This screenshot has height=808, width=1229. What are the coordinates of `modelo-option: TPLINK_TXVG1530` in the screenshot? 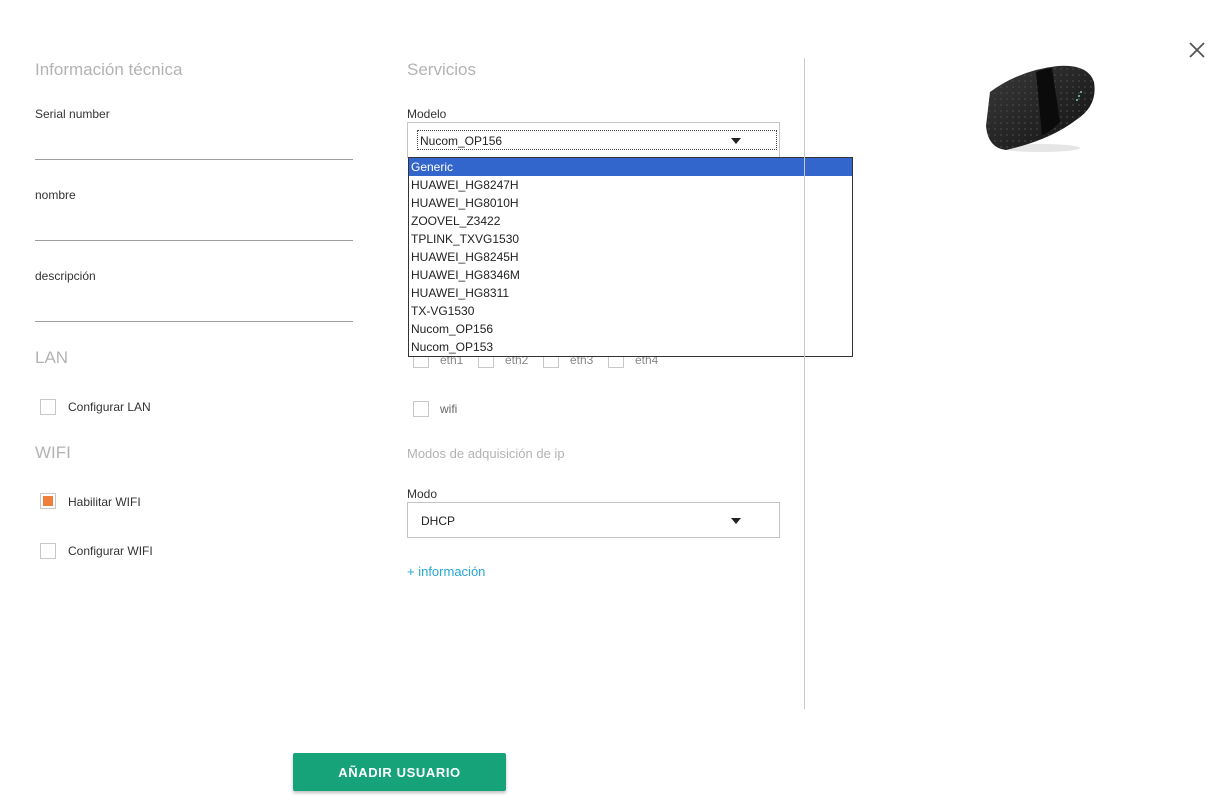 It's located at (630, 239).